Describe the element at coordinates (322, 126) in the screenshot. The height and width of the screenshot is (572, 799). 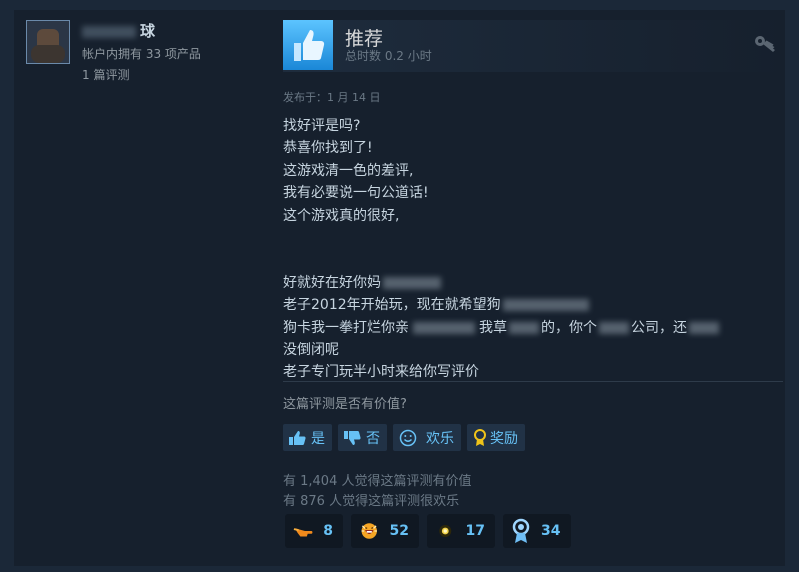
I see `review-line: 找好评是吗?` at that location.